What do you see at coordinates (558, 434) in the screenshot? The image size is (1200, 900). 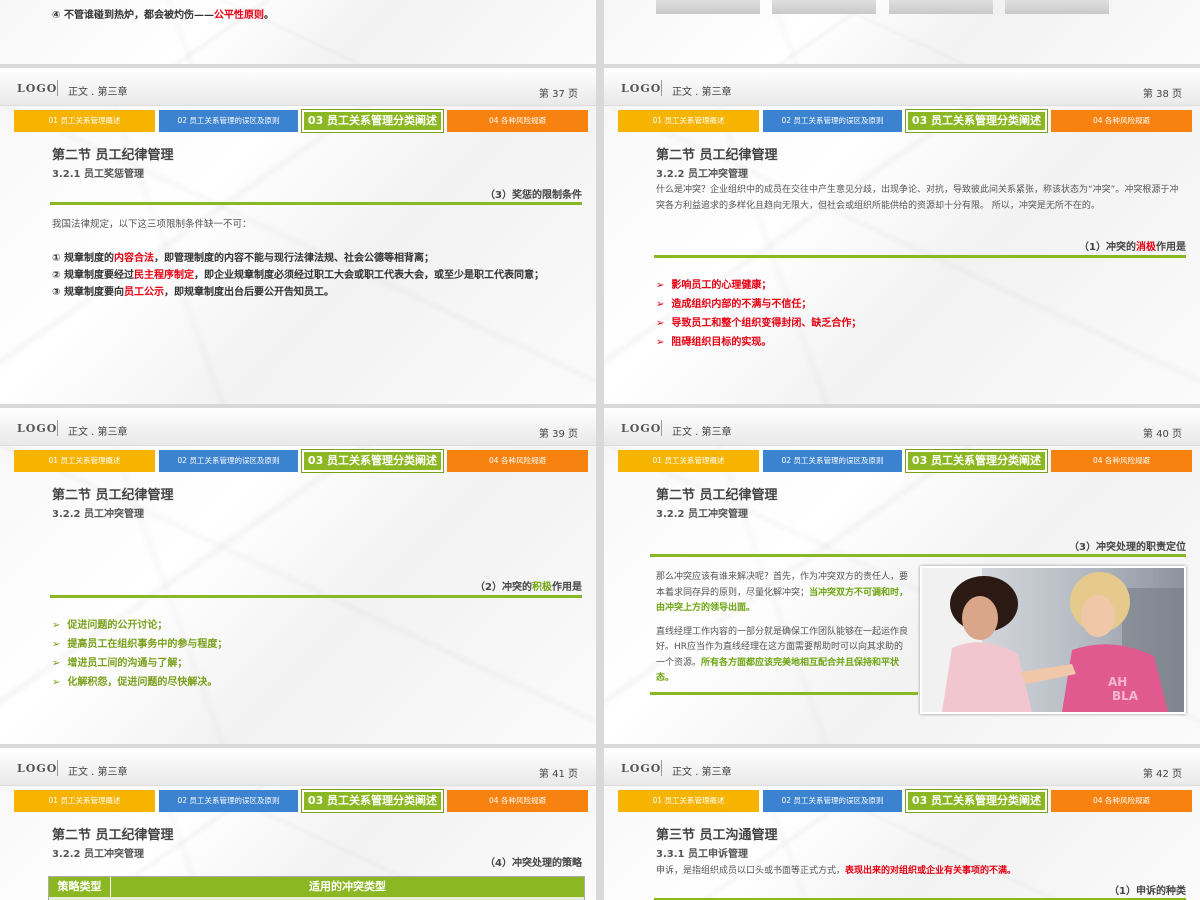 I see `page-number: 第 39 页` at bounding box center [558, 434].